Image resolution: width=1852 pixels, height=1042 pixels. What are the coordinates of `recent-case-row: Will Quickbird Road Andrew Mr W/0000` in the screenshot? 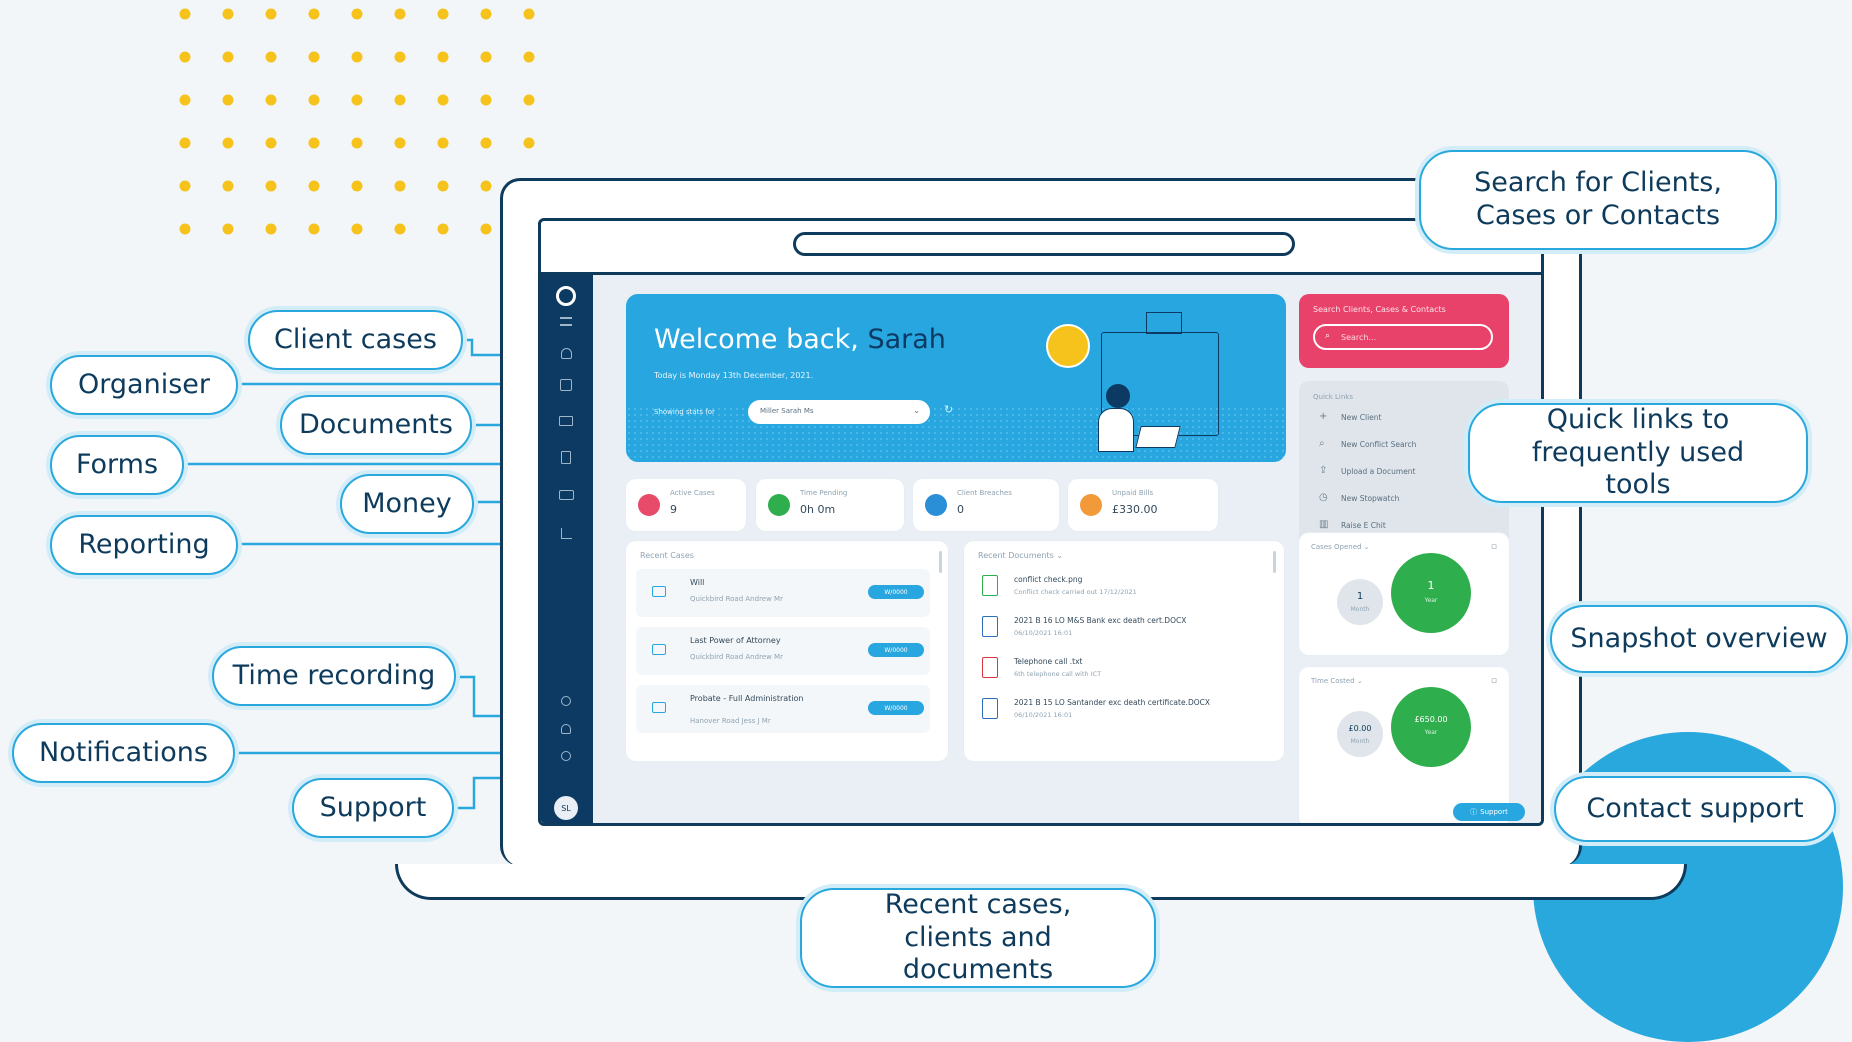 It's located at (783, 593).